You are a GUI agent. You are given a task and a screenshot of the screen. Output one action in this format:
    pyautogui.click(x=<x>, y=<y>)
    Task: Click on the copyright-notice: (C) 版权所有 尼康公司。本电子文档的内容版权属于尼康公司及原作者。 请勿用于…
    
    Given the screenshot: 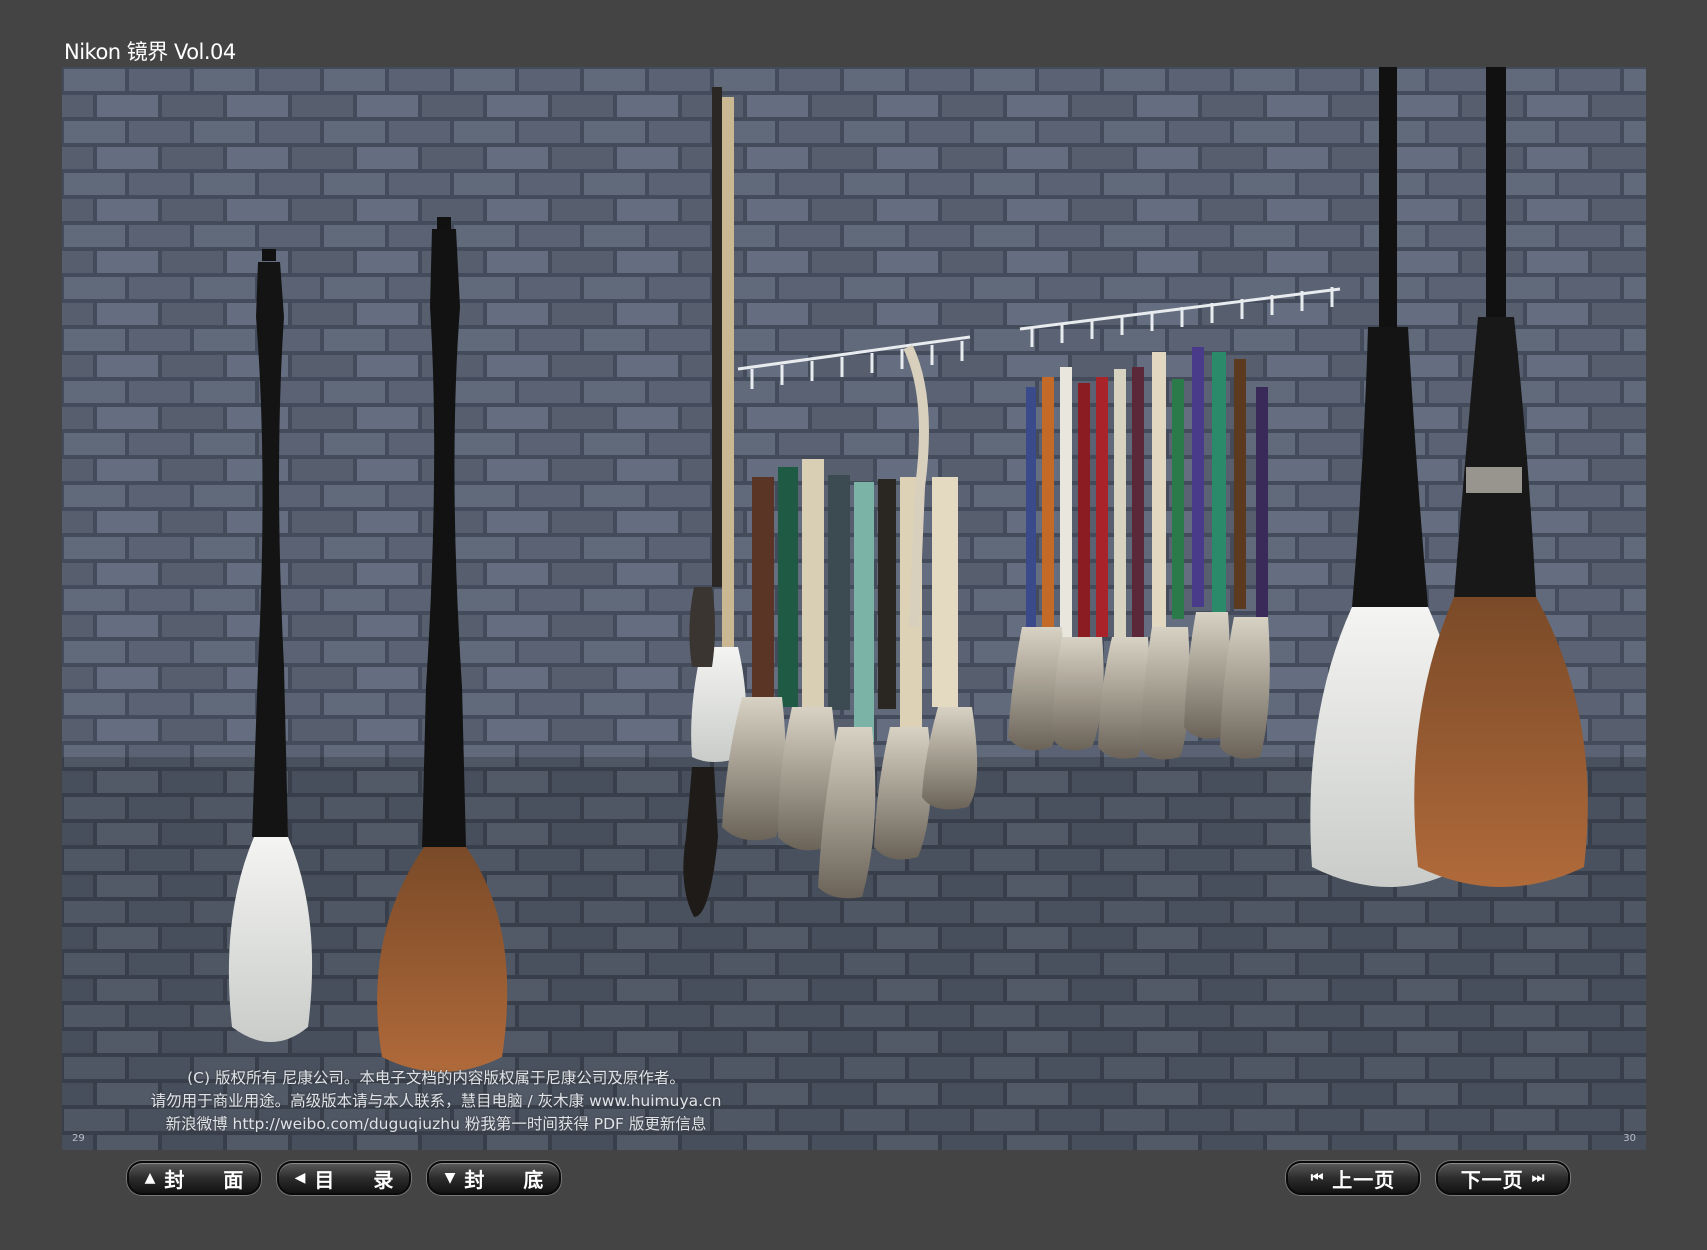 What is the action you would take?
    pyautogui.click(x=436, y=1101)
    